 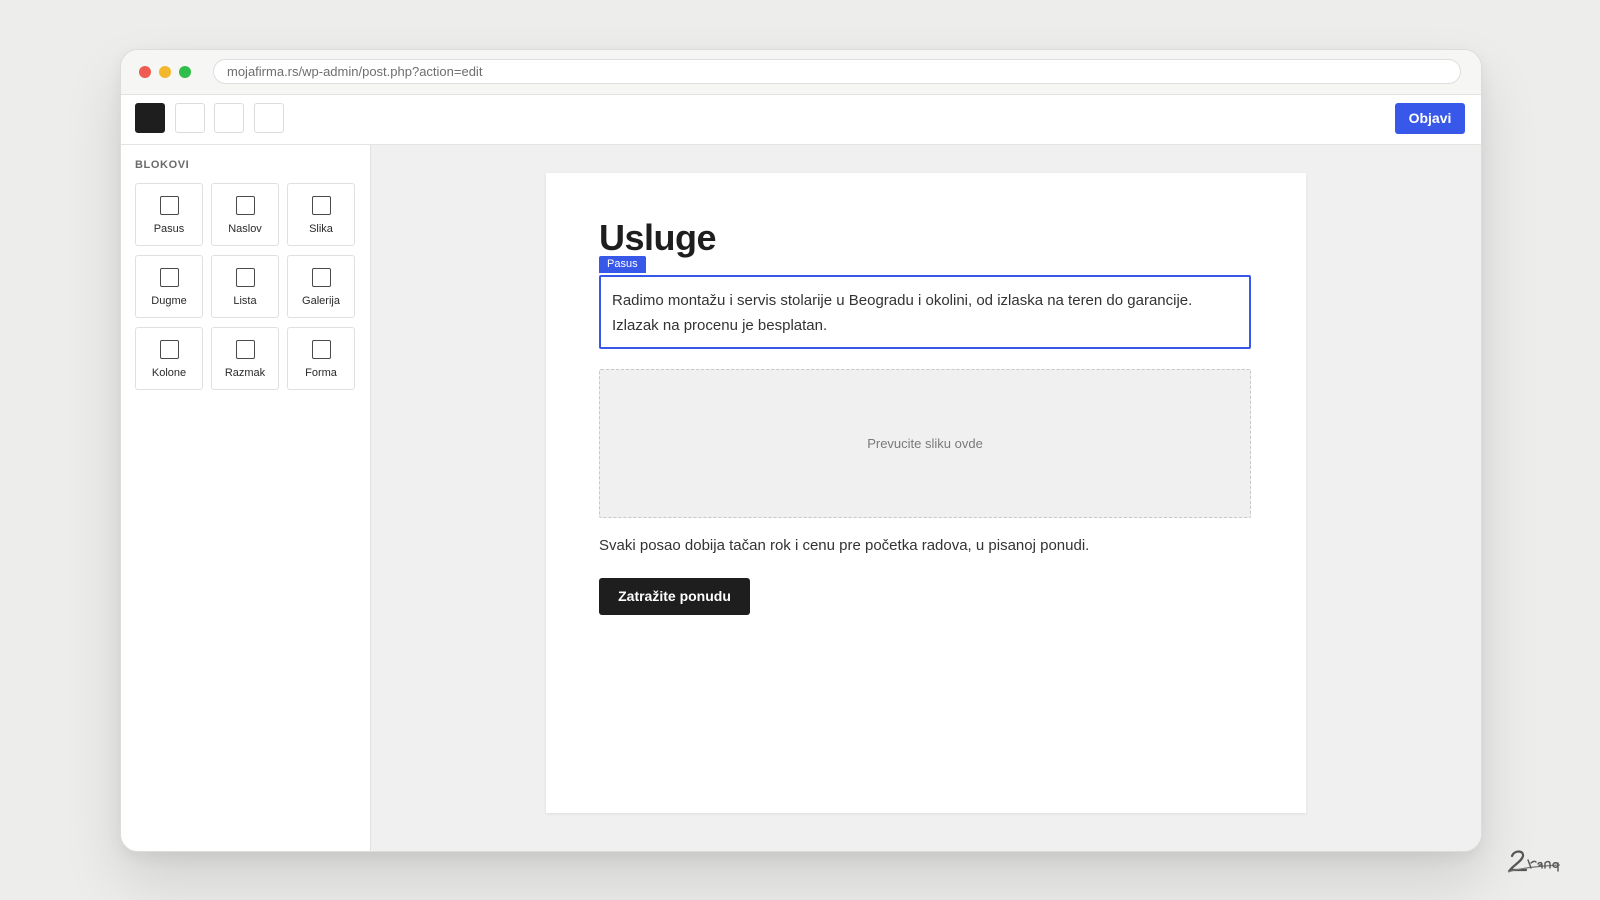 What do you see at coordinates (245, 229) in the screenshot?
I see `block-tile-label: Naslov` at bounding box center [245, 229].